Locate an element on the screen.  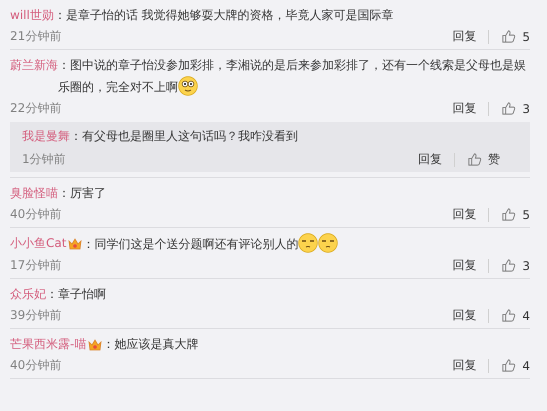
comment-text: ：她应该是真大牌 is located at coordinates (150, 344).